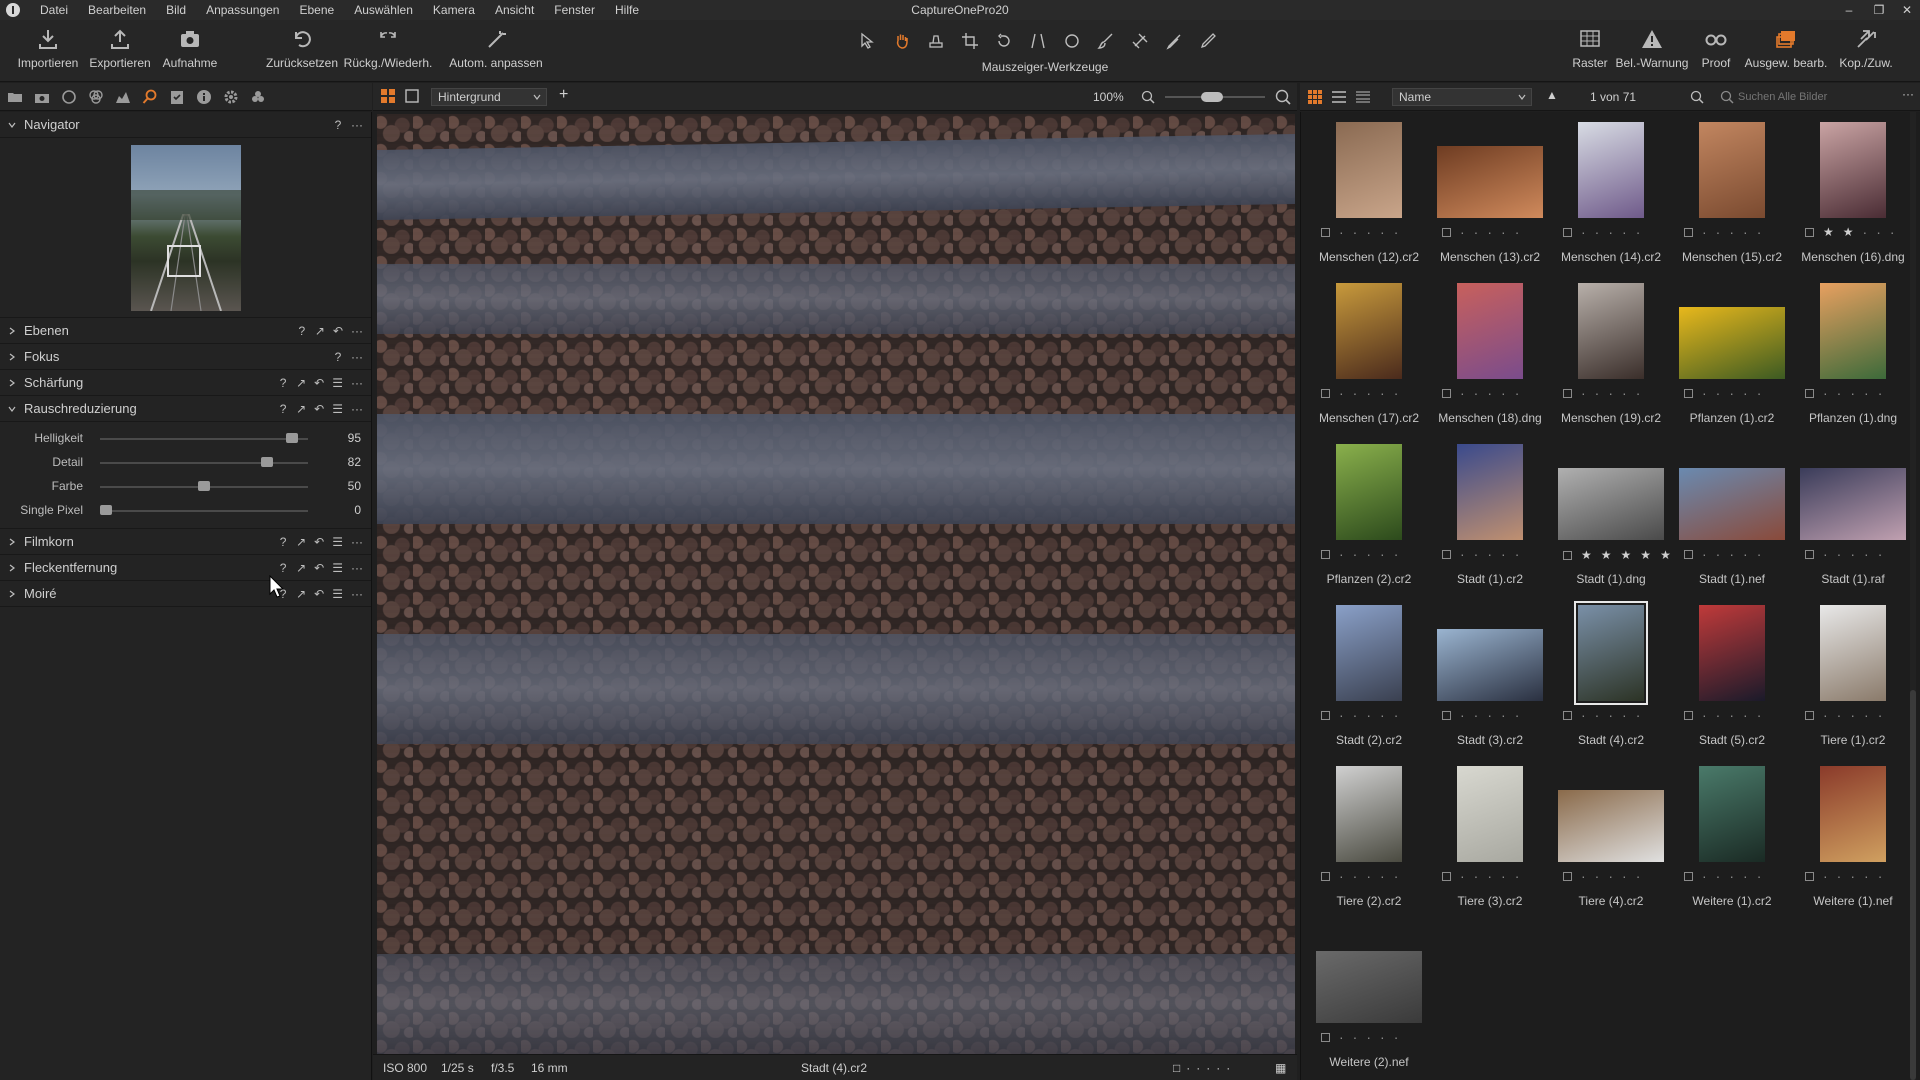 The height and width of the screenshot is (1080, 1920). Describe the element at coordinates (1212, 97) in the screenshot. I see `zoom-slider-thumb` at that location.